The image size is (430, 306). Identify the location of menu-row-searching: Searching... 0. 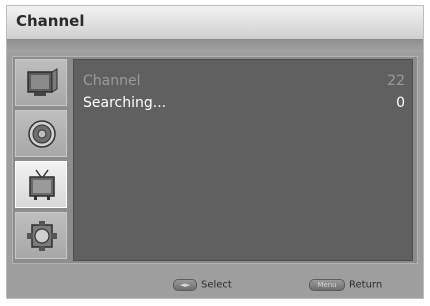
(244, 105).